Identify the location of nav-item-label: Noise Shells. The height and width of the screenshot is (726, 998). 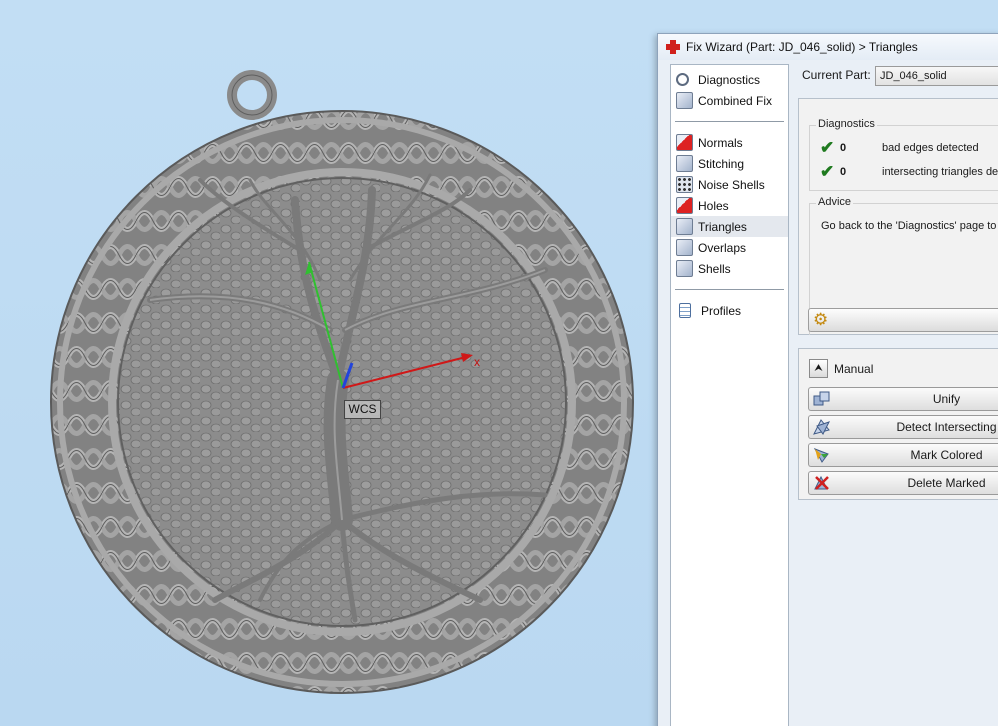
(731, 184).